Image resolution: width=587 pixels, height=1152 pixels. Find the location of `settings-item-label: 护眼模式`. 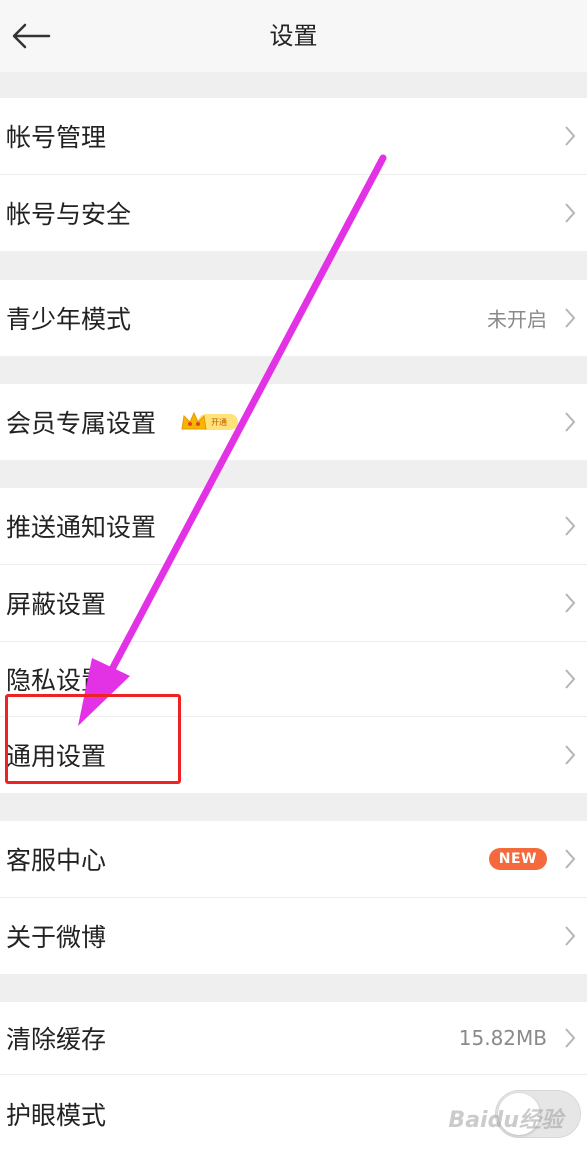

settings-item-label: 护眼模式 is located at coordinates (56, 1115).